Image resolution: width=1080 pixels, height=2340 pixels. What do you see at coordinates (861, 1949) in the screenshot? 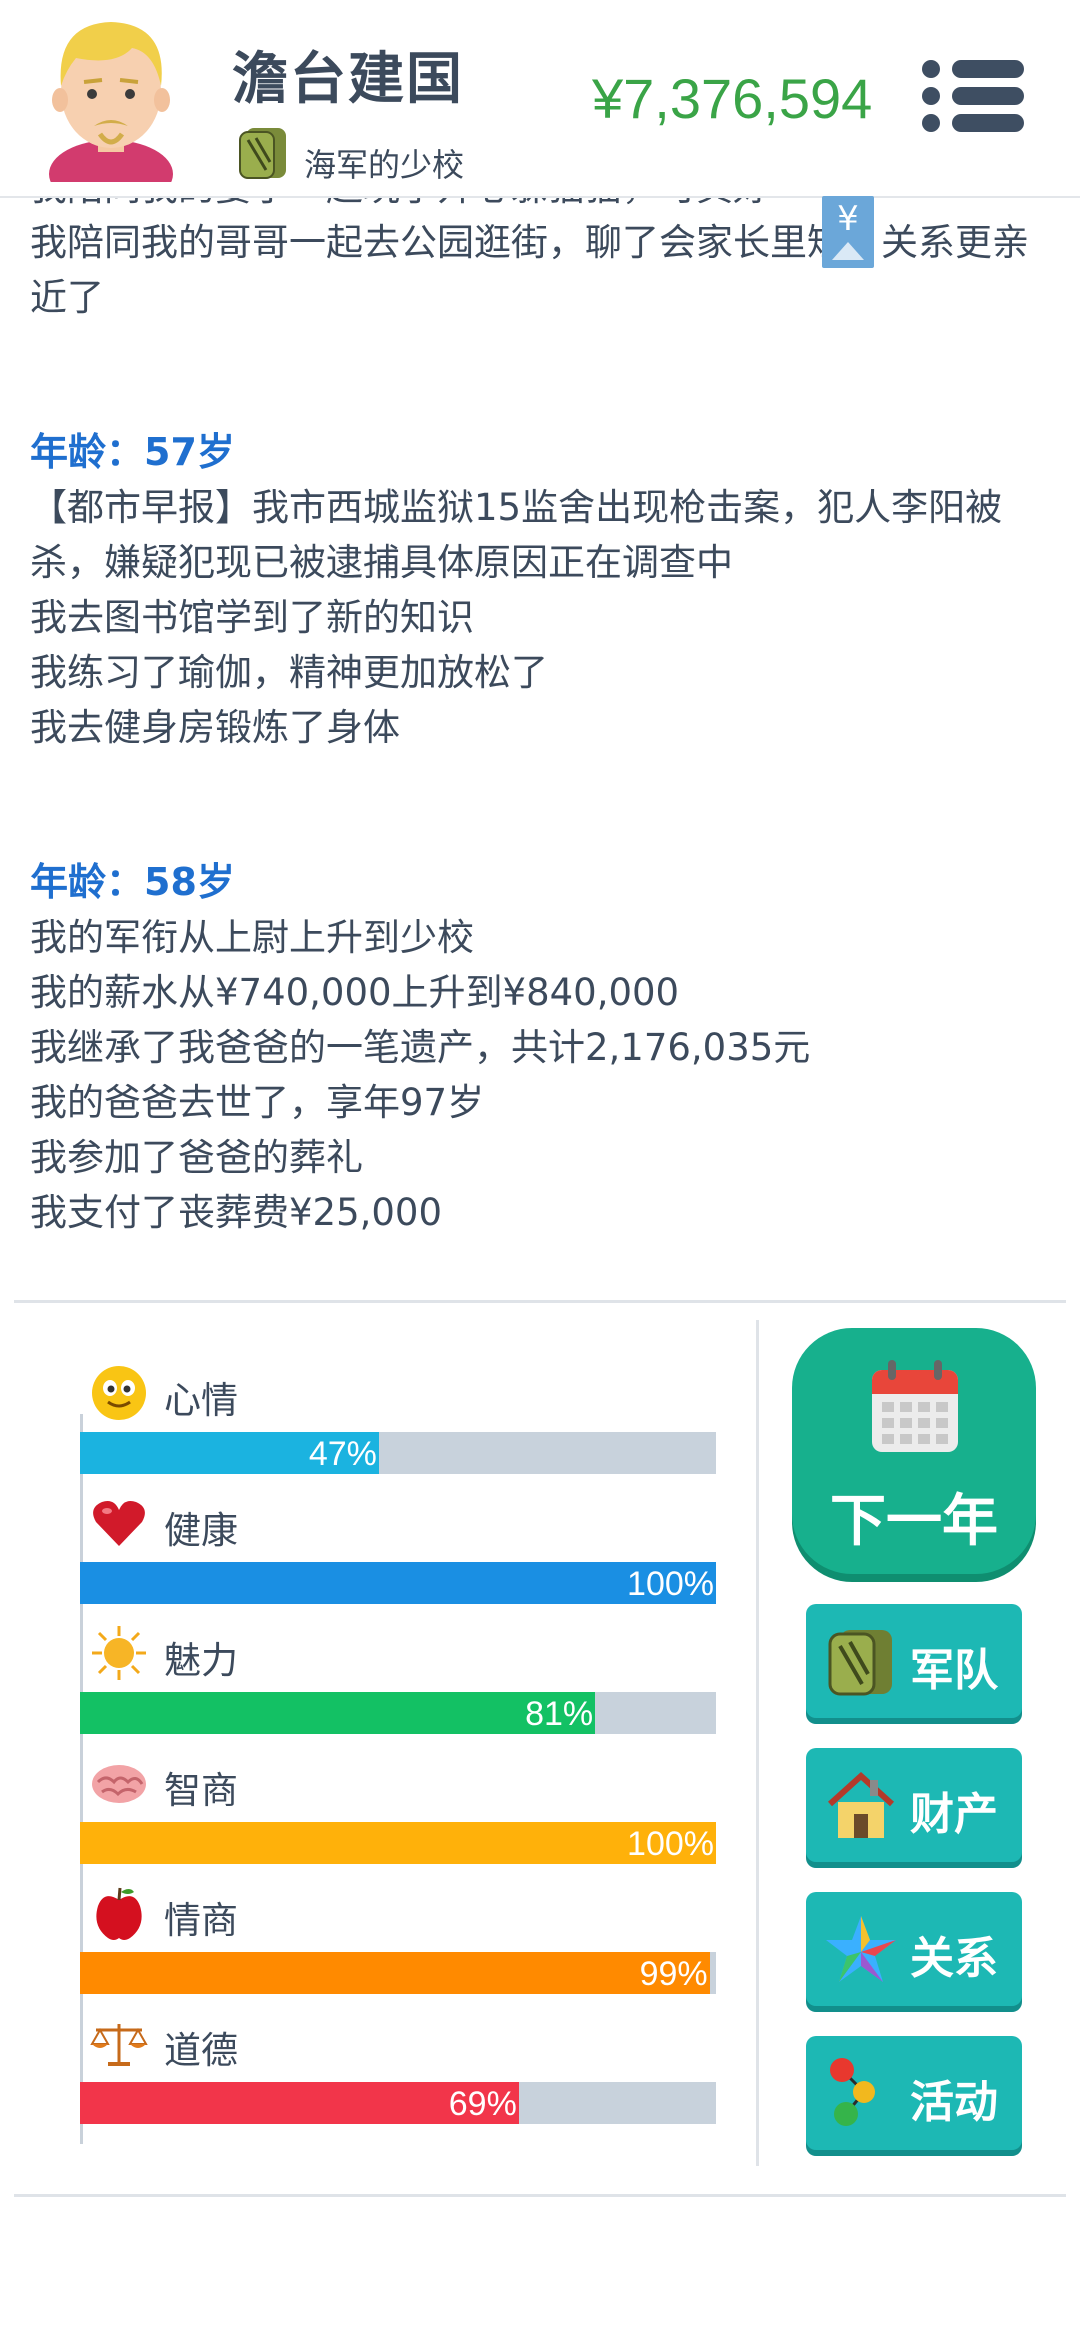
I see `star-icon` at bounding box center [861, 1949].